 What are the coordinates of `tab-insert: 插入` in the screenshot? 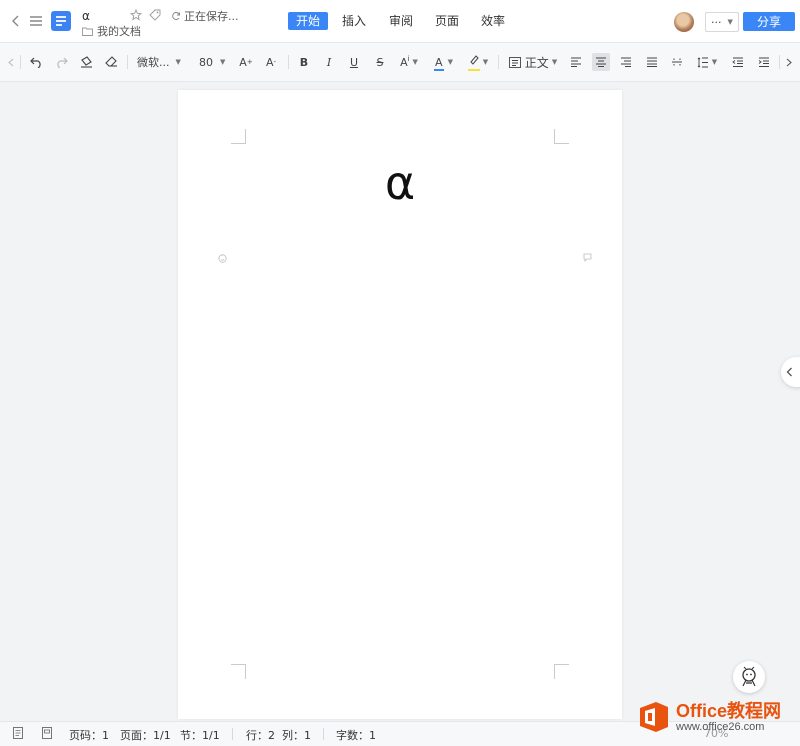 It's located at (354, 21).